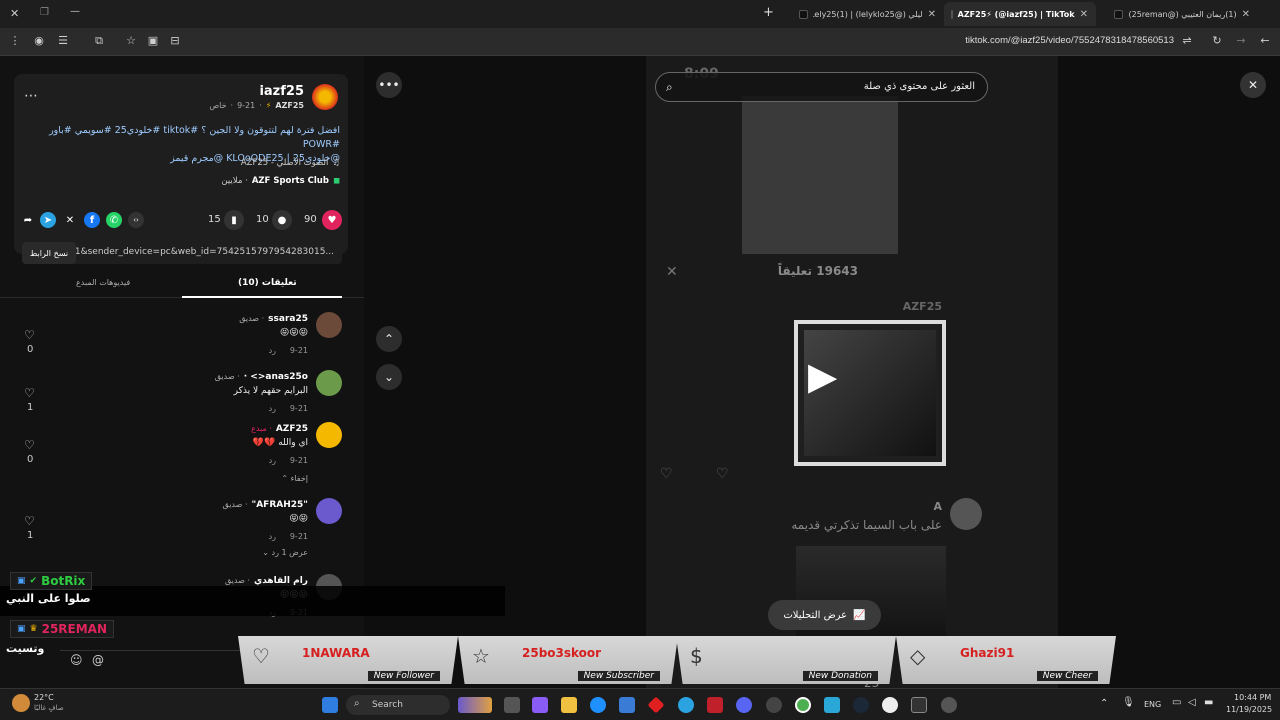  What do you see at coordinates (1217, 40) in the screenshot?
I see `refresh-icon: ↻` at bounding box center [1217, 40].